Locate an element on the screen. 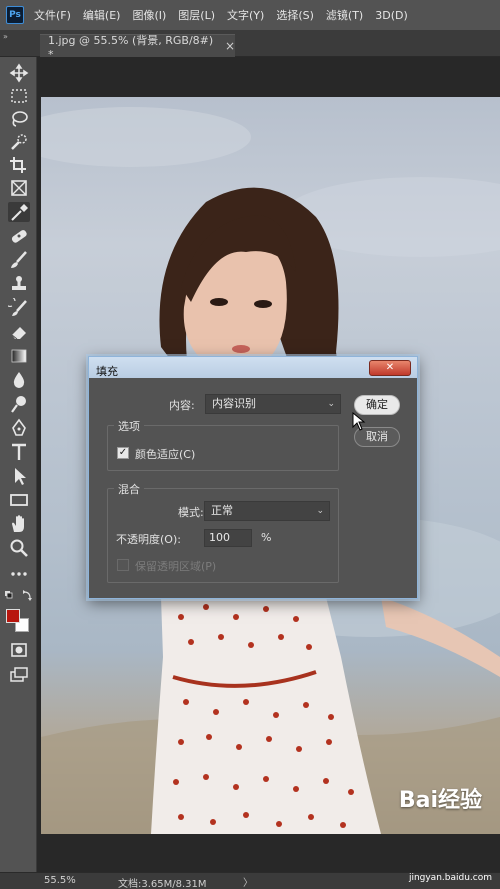  dialog-titlebar is located at coordinates (253, 367).